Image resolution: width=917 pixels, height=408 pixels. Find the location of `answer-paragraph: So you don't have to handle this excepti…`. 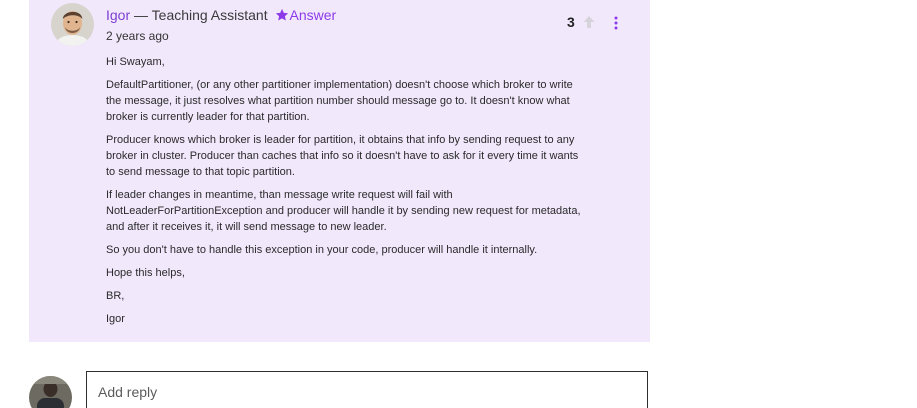

answer-paragraph: So you don't have to handle this excepti… is located at coordinates (322, 250).